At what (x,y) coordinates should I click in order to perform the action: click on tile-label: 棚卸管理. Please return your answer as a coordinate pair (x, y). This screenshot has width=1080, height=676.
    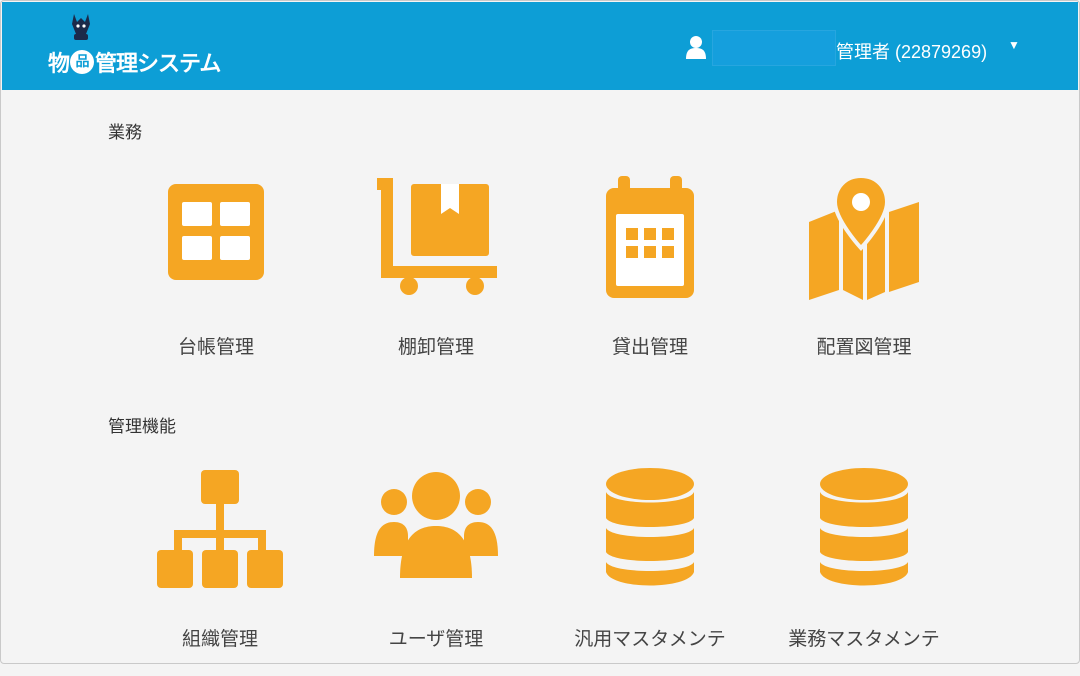
    Looking at the image, I should click on (435, 347).